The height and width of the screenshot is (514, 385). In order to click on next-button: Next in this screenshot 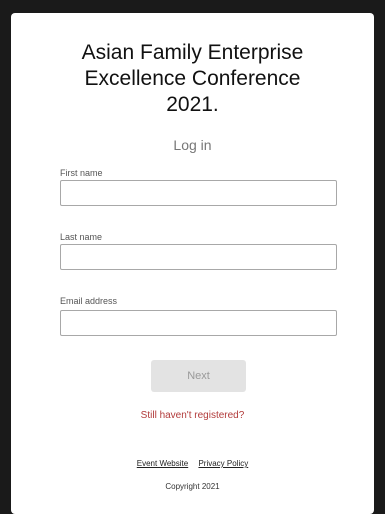, I will do `click(198, 376)`.